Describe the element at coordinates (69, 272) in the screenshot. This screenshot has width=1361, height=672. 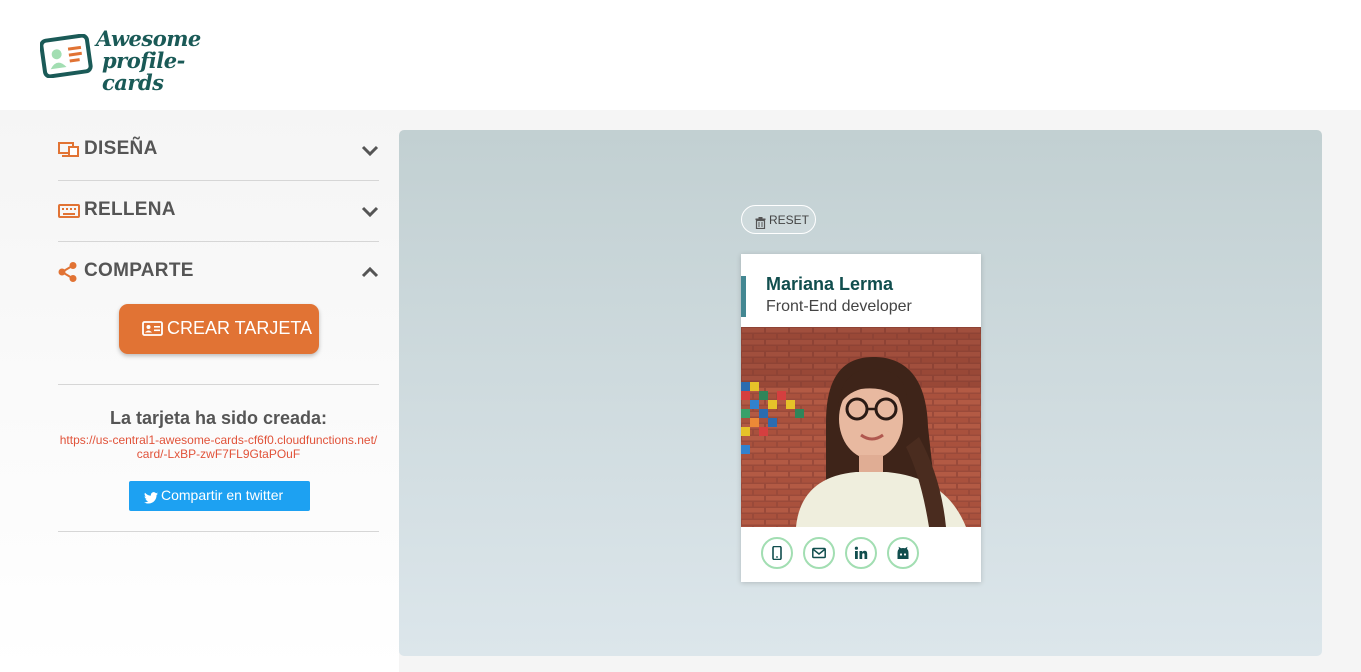
I see `share-icon` at that location.